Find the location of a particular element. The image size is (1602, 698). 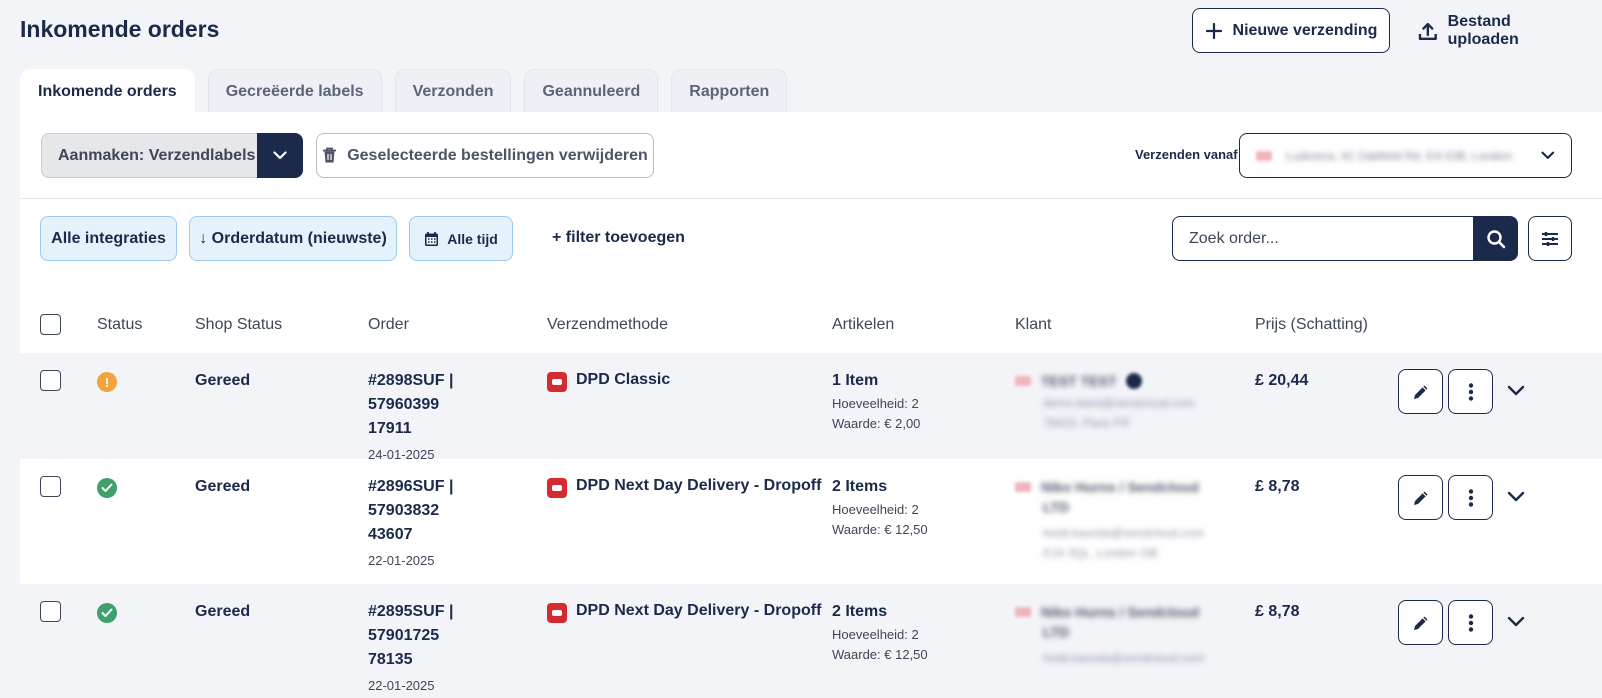

customer-name-line: Niko Hurns / Sendcloud is located at coordinates (1125, 612).